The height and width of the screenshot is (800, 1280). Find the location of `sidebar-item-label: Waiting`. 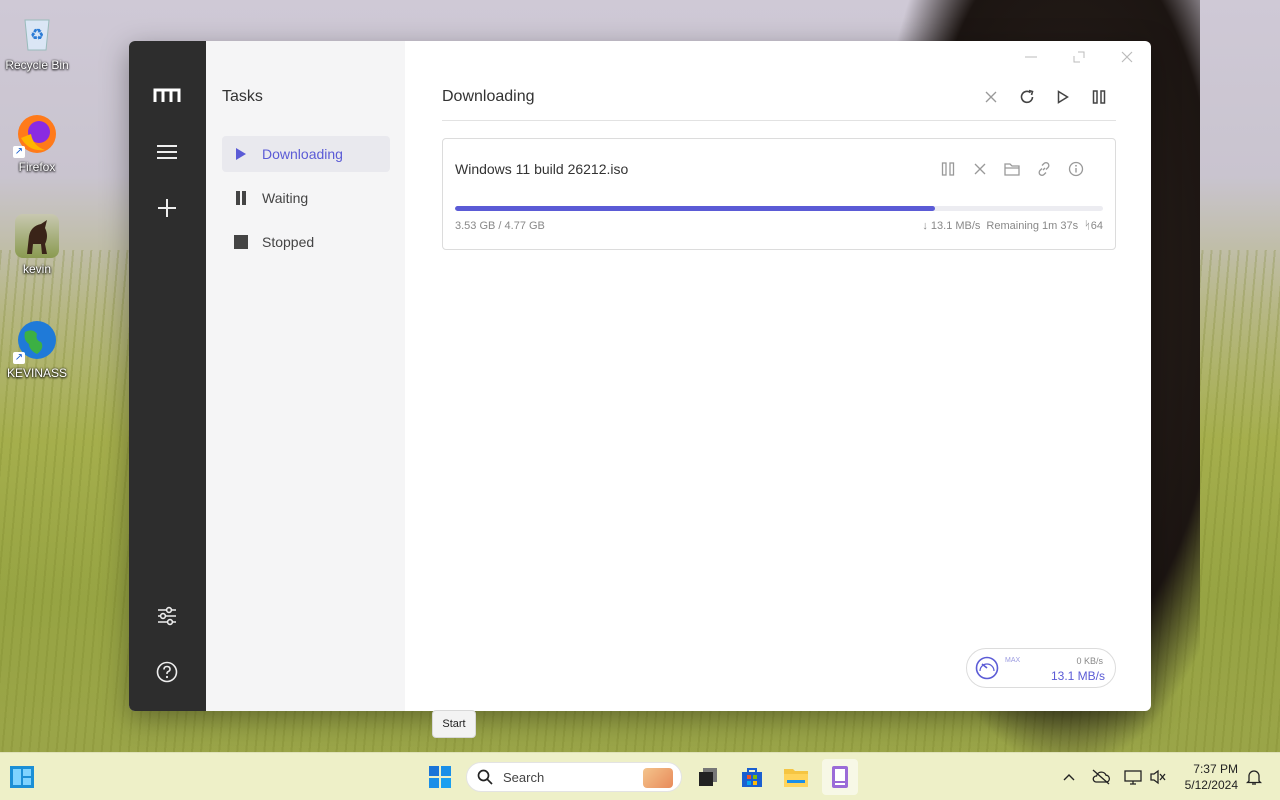

sidebar-item-label: Waiting is located at coordinates (285, 198).